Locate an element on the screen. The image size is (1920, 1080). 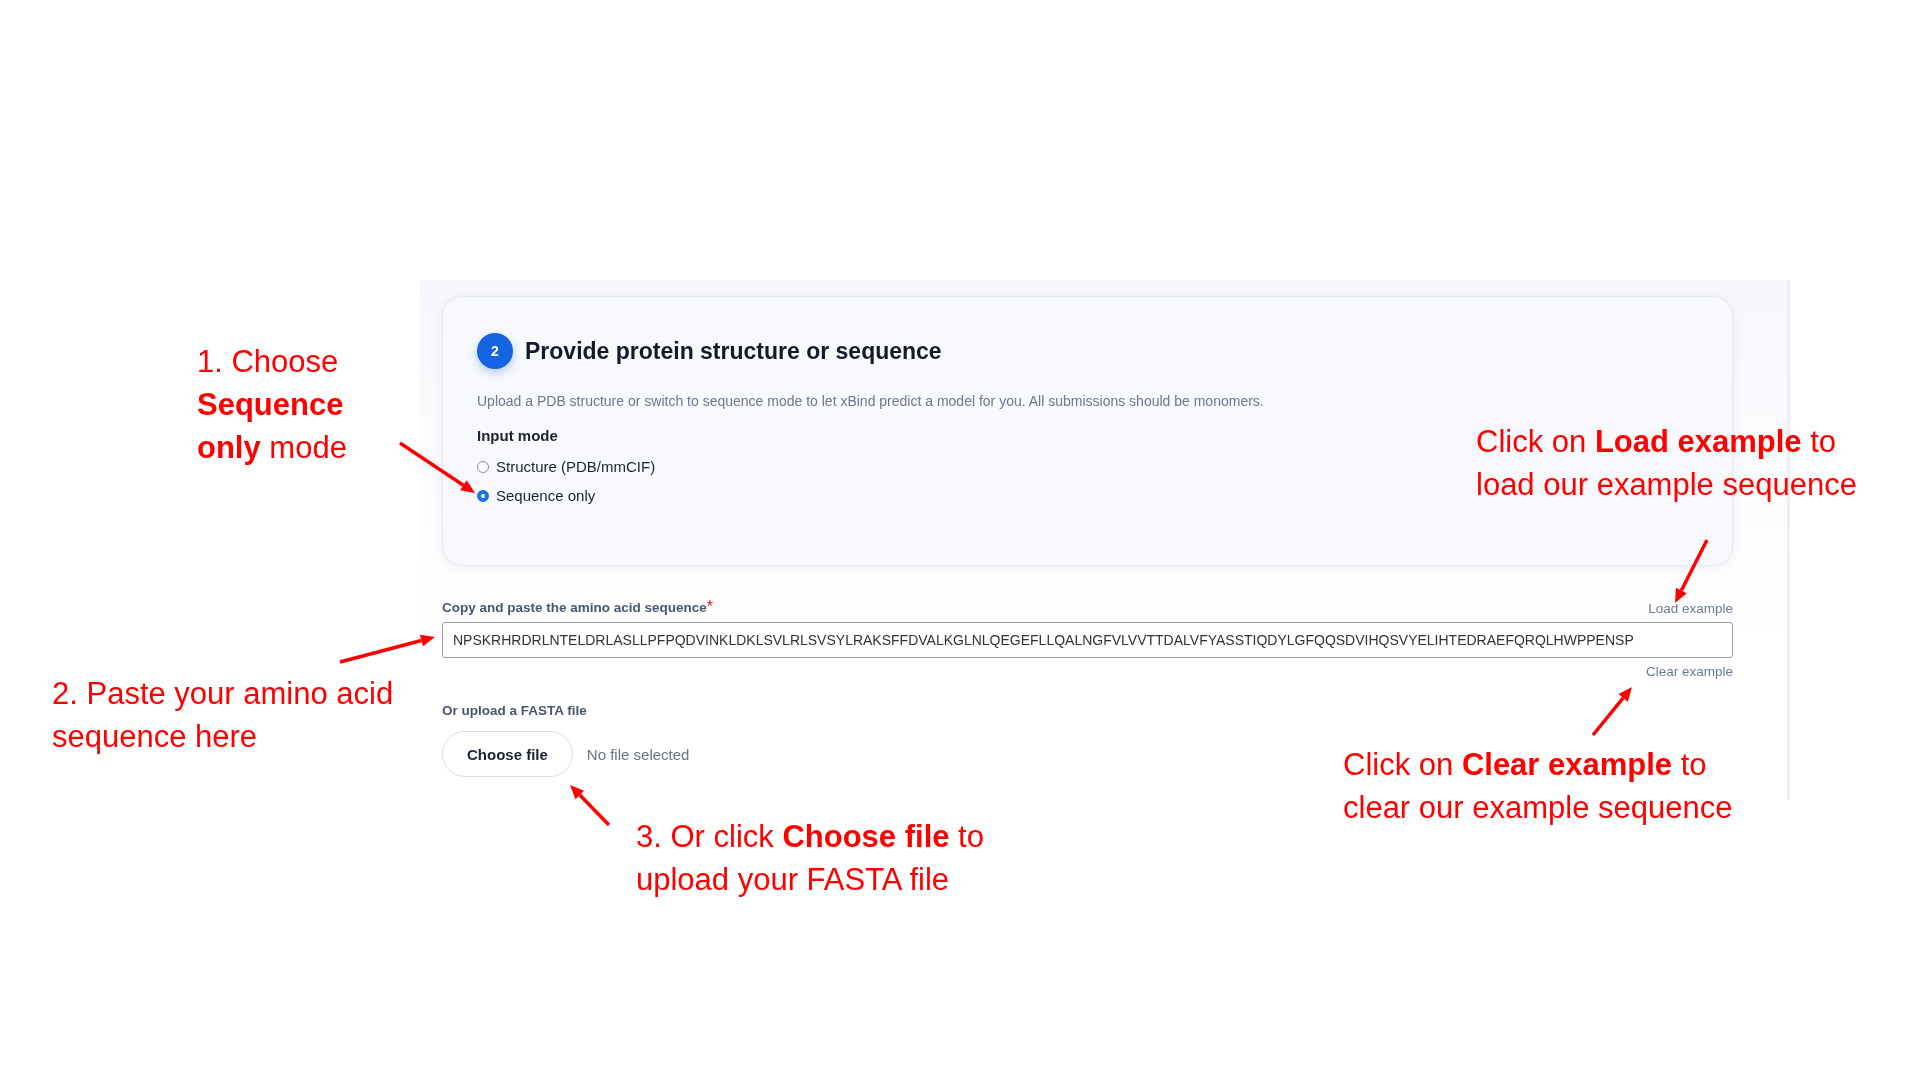
field-label: Or upload a FASTA file is located at coordinates (514, 710).